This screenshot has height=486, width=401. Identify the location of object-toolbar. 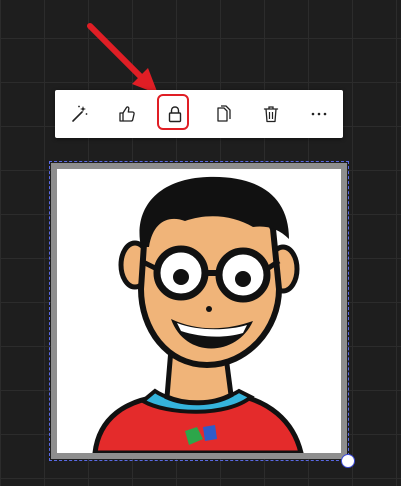
(199, 114).